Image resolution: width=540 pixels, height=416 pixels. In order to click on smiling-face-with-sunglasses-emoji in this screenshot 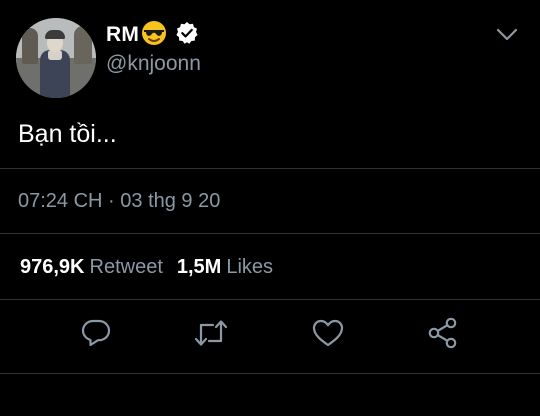, I will do `click(154, 35)`.